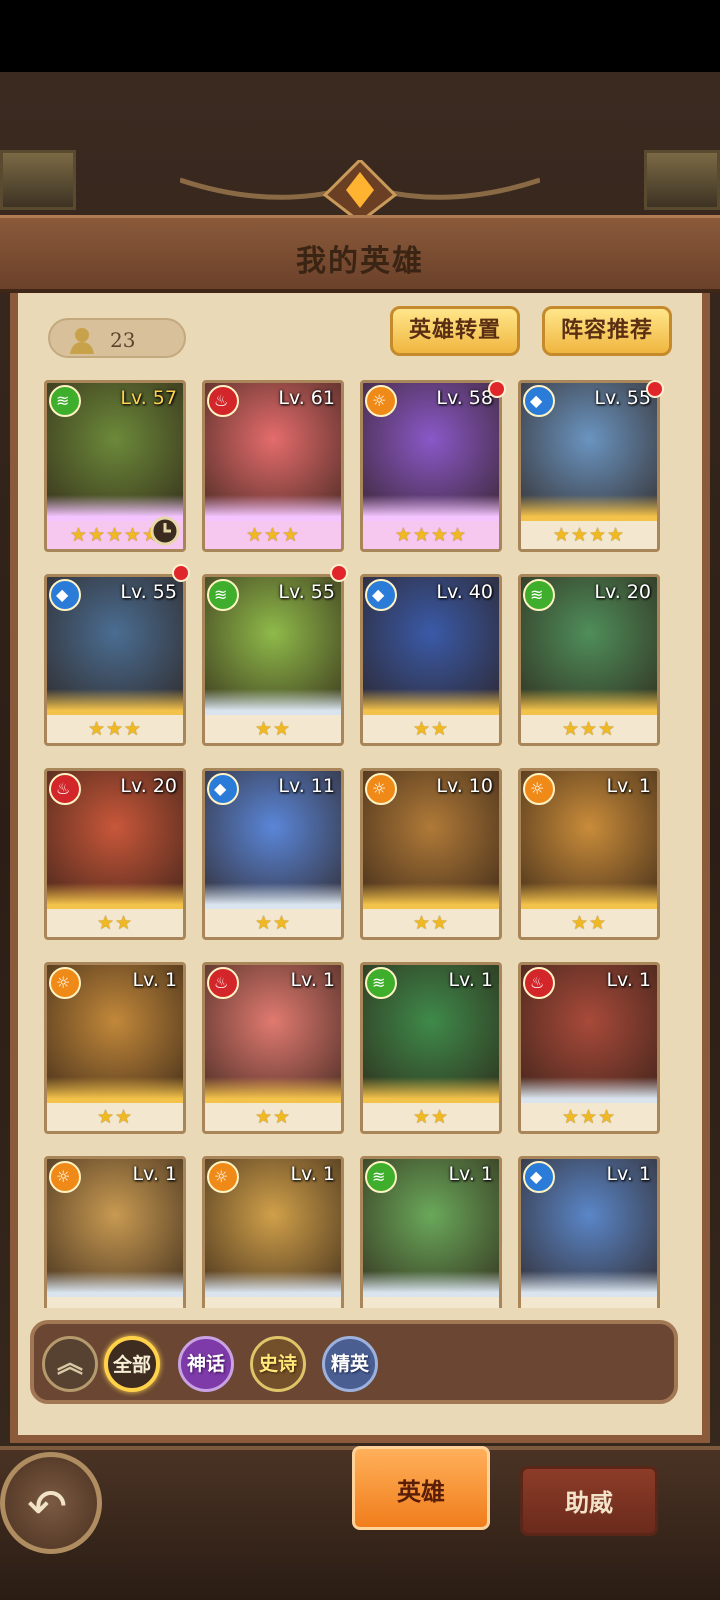 Image resolution: width=720 pixels, height=1600 pixels. Describe the element at coordinates (431, 660) in the screenshot. I see `hero-card: ◆ Lv. 40 ★★` at that location.